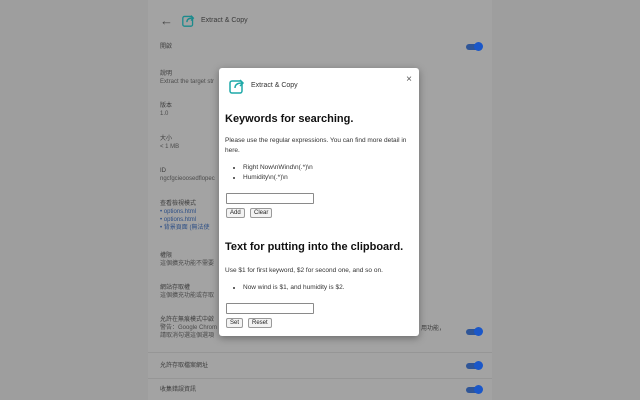 The image size is (640, 400). Describe the element at coordinates (184, 212) in the screenshot. I see `inspect-link-options-1: • options.html` at that location.